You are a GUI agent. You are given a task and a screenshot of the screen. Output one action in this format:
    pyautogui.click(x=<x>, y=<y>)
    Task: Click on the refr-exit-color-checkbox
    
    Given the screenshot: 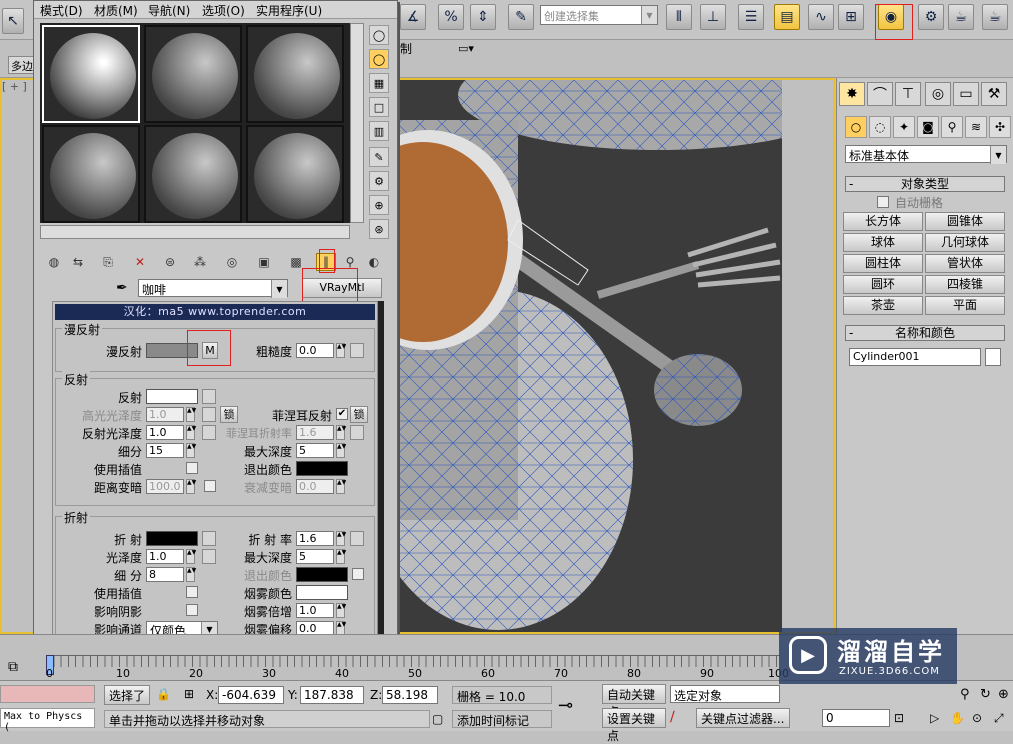 What is the action you would take?
    pyautogui.click(x=358, y=574)
    